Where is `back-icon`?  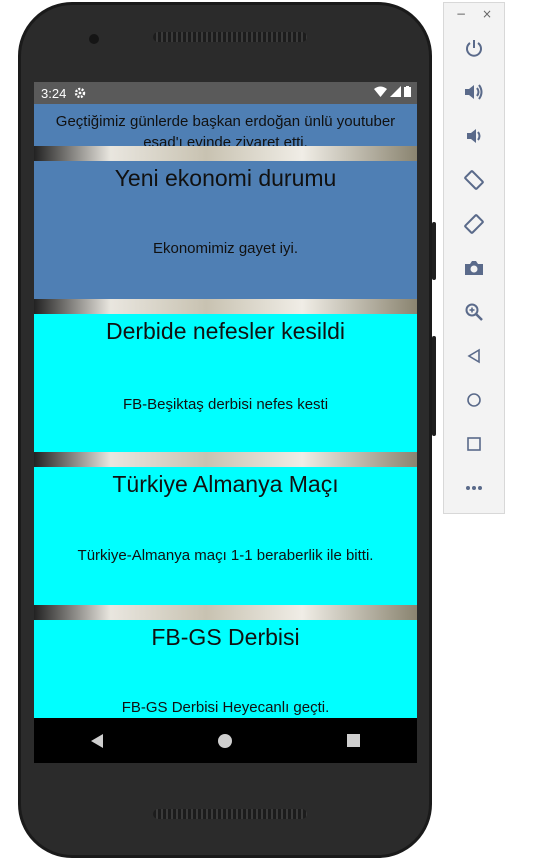 back-icon is located at coordinates (473, 356).